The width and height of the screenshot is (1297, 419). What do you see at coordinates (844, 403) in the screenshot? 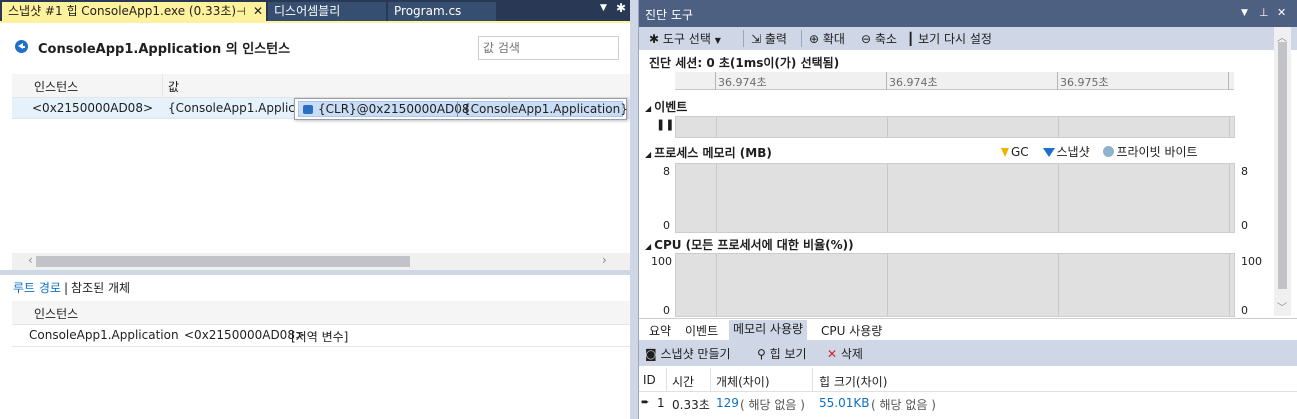
I see `heap-size-link: 55.01KB` at bounding box center [844, 403].